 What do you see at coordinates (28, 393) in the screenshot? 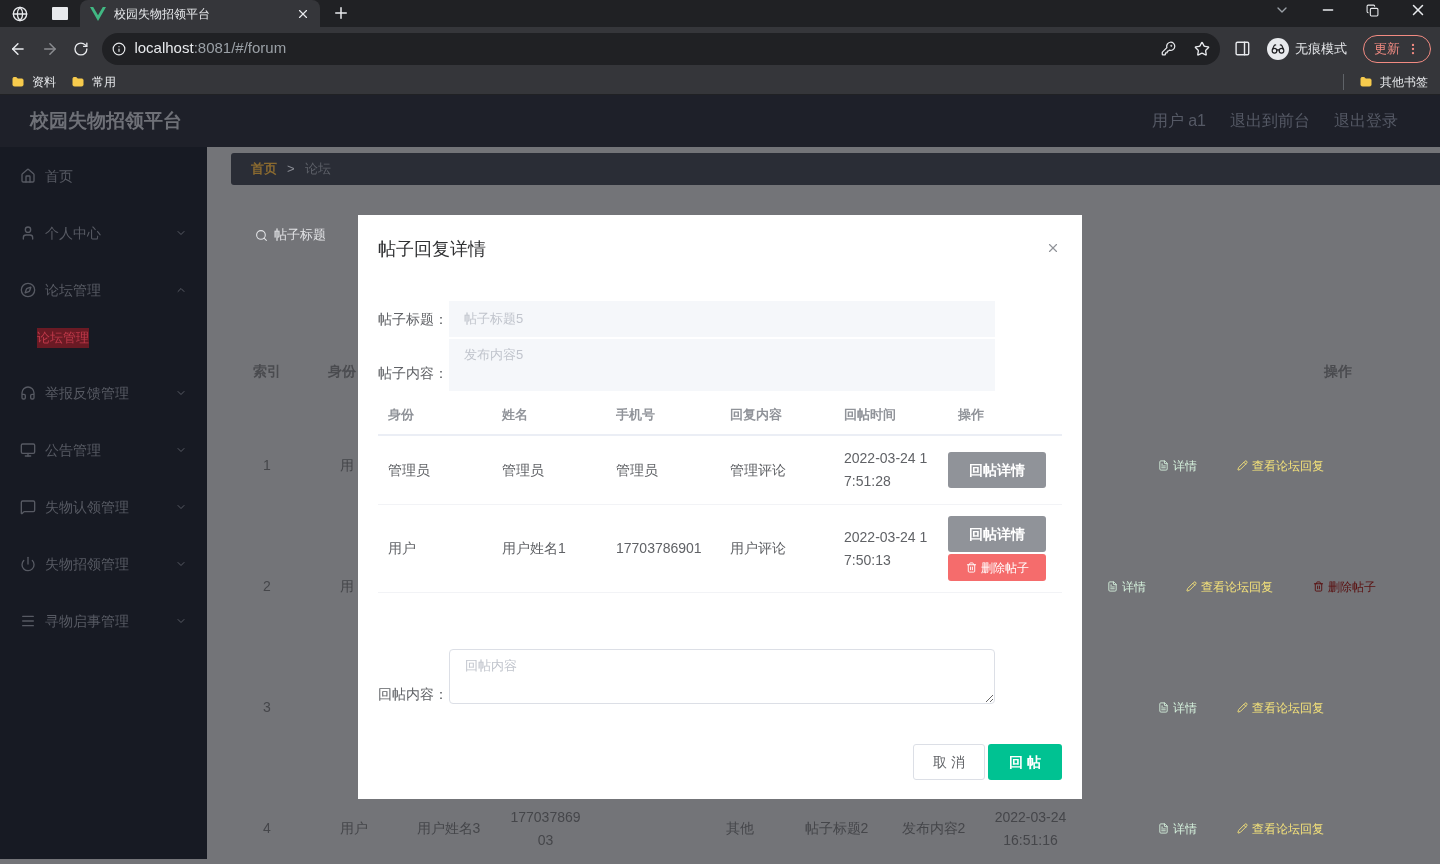
I see `headphones-icon` at bounding box center [28, 393].